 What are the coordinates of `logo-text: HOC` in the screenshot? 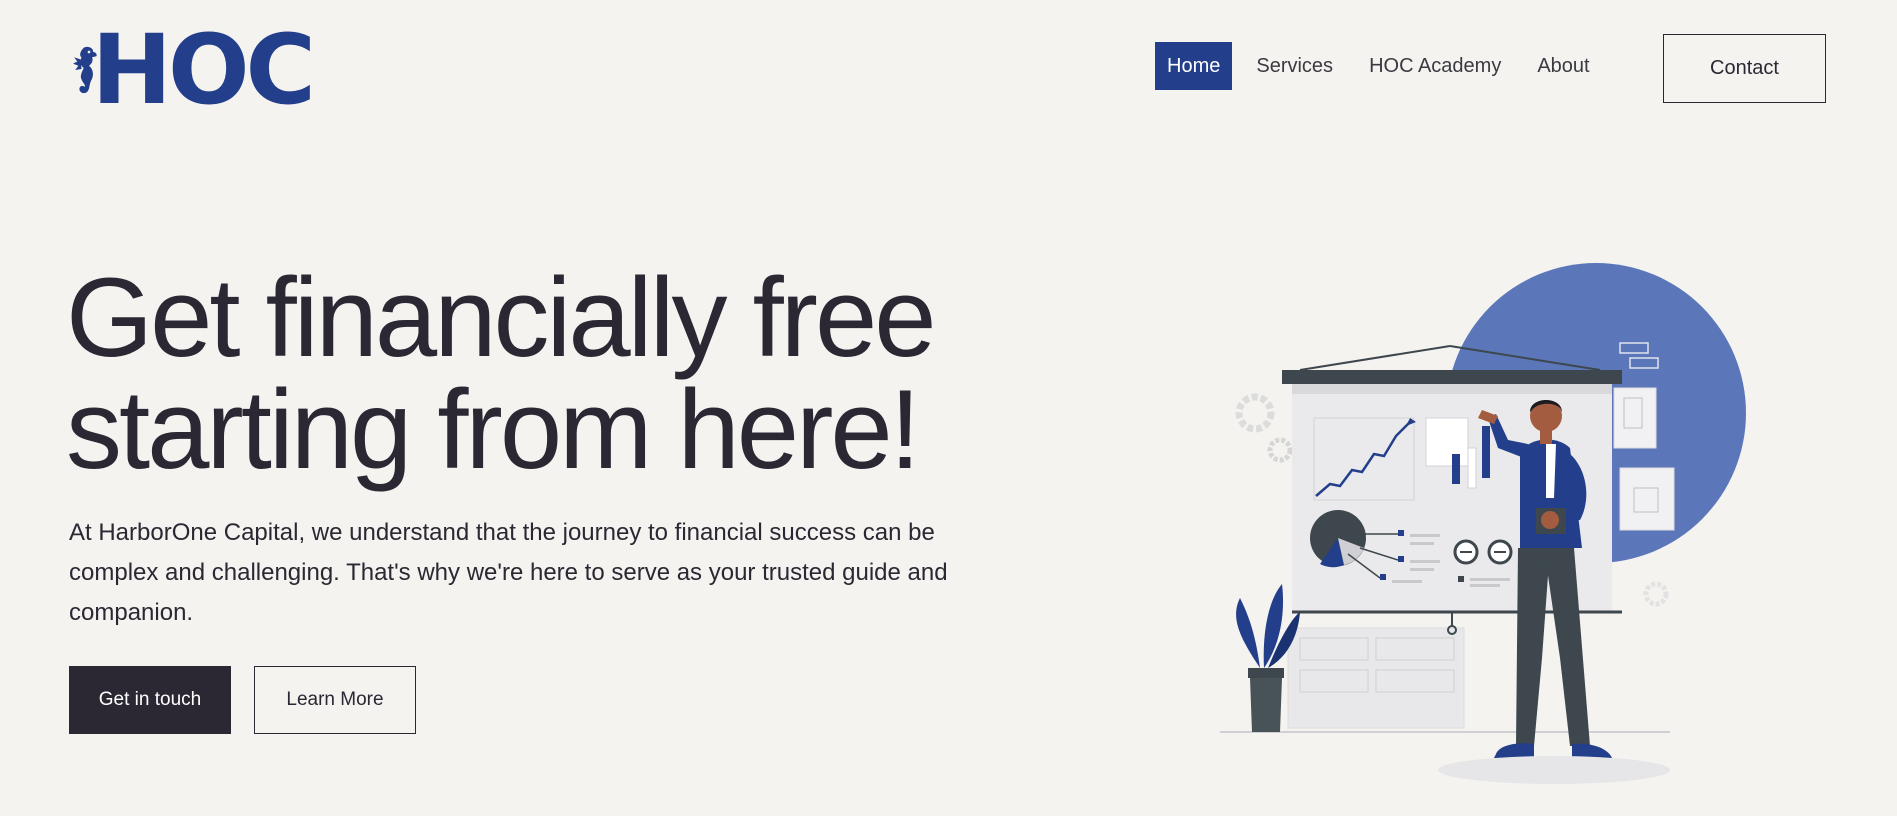 It's located at (203, 70).